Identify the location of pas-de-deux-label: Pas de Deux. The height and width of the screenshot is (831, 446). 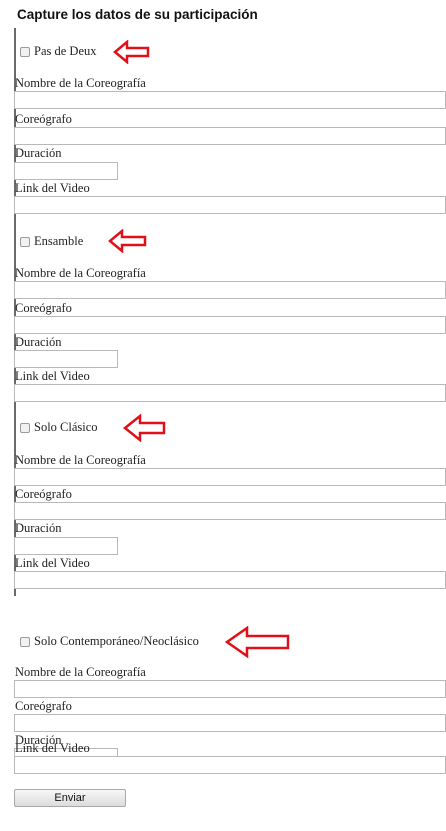
(65, 51).